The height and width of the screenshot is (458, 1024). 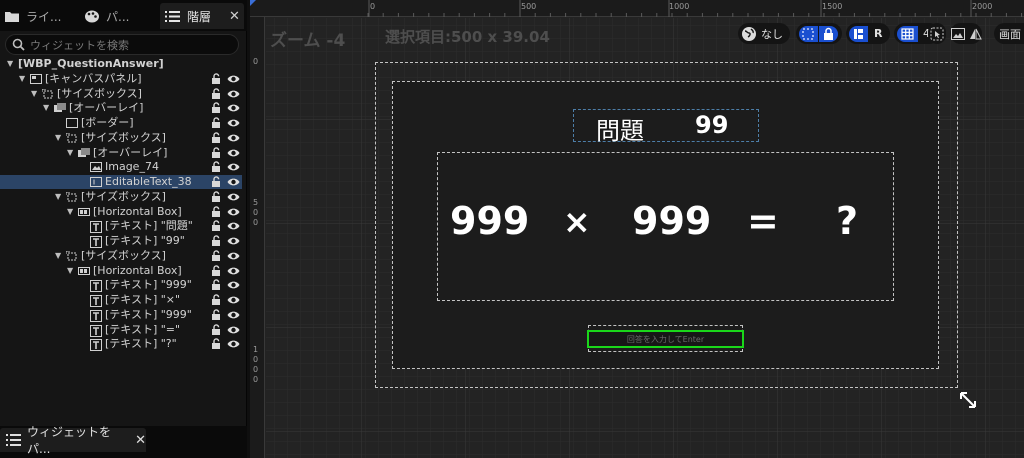 I want to click on canvas-panel-icon, so click(x=36, y=78).